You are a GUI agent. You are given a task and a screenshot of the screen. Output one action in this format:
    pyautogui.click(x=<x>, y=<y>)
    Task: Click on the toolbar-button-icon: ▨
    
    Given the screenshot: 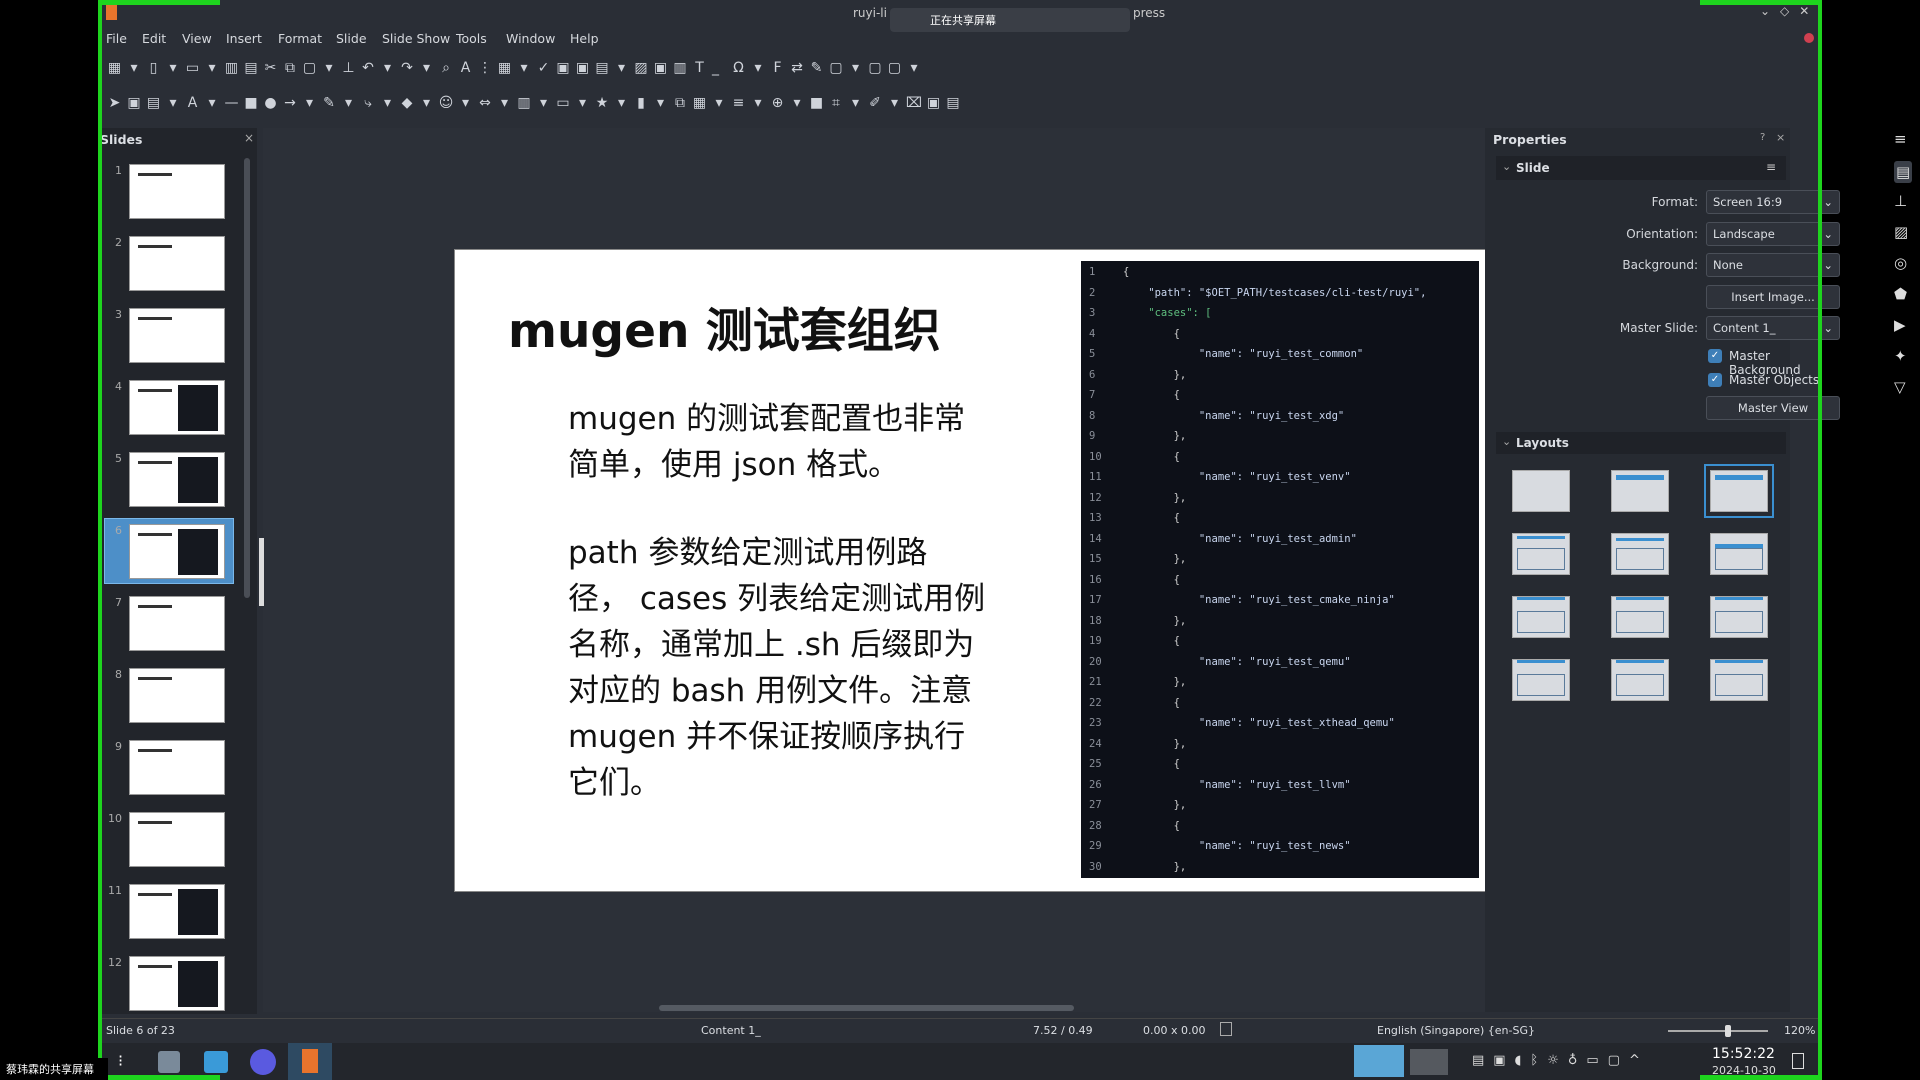 What is the action you would take?
    pyautogui.click(x=641, y=68)
    